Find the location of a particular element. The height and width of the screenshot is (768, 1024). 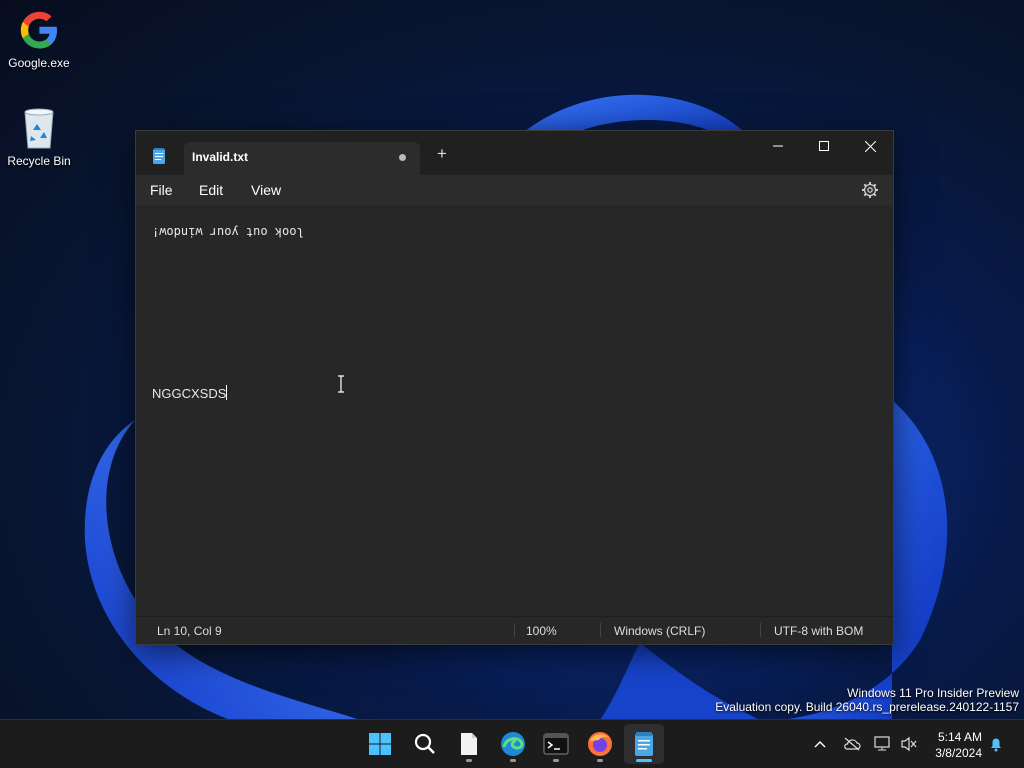

editor-line-upside-down: look out your window! is located at coordinates (228, 232).